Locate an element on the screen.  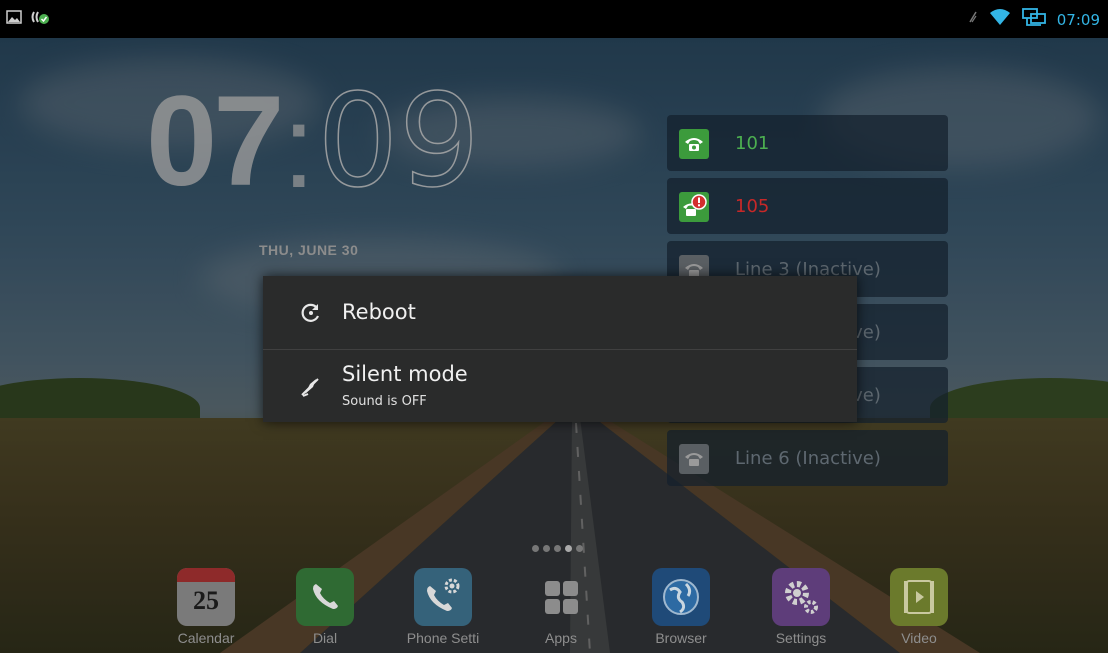
dock-app-video: Video is located at coordinates (919, 607).